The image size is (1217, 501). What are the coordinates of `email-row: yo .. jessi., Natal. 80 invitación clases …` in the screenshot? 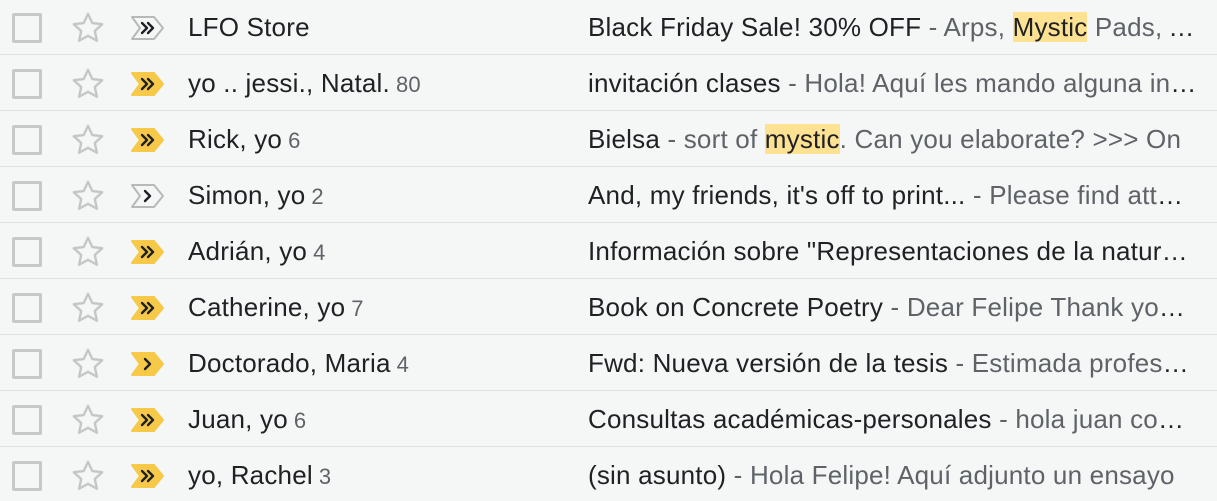 It's located at (608, 83).